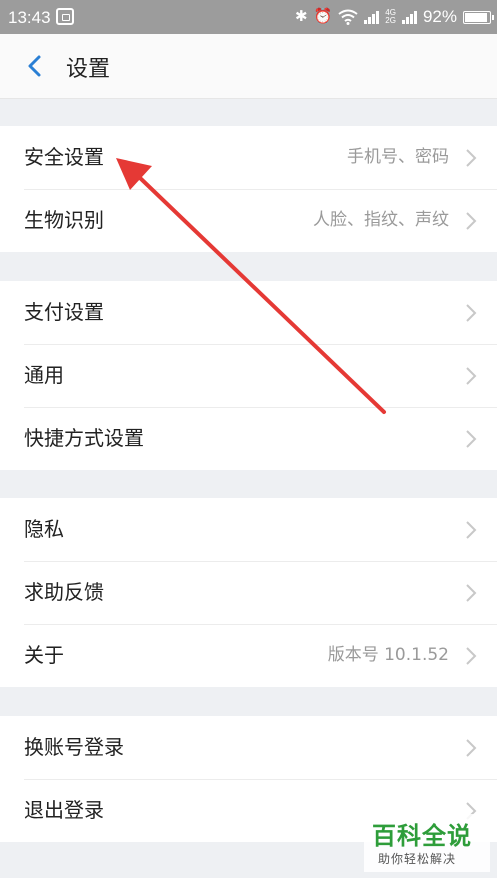 Image resolution: width=497 pixels, height=878 pixels. What do you see at coordinates (64, 810) in the screenshot?
I see `settings-item-label: 退出登录` at bounding box center [64, 810].